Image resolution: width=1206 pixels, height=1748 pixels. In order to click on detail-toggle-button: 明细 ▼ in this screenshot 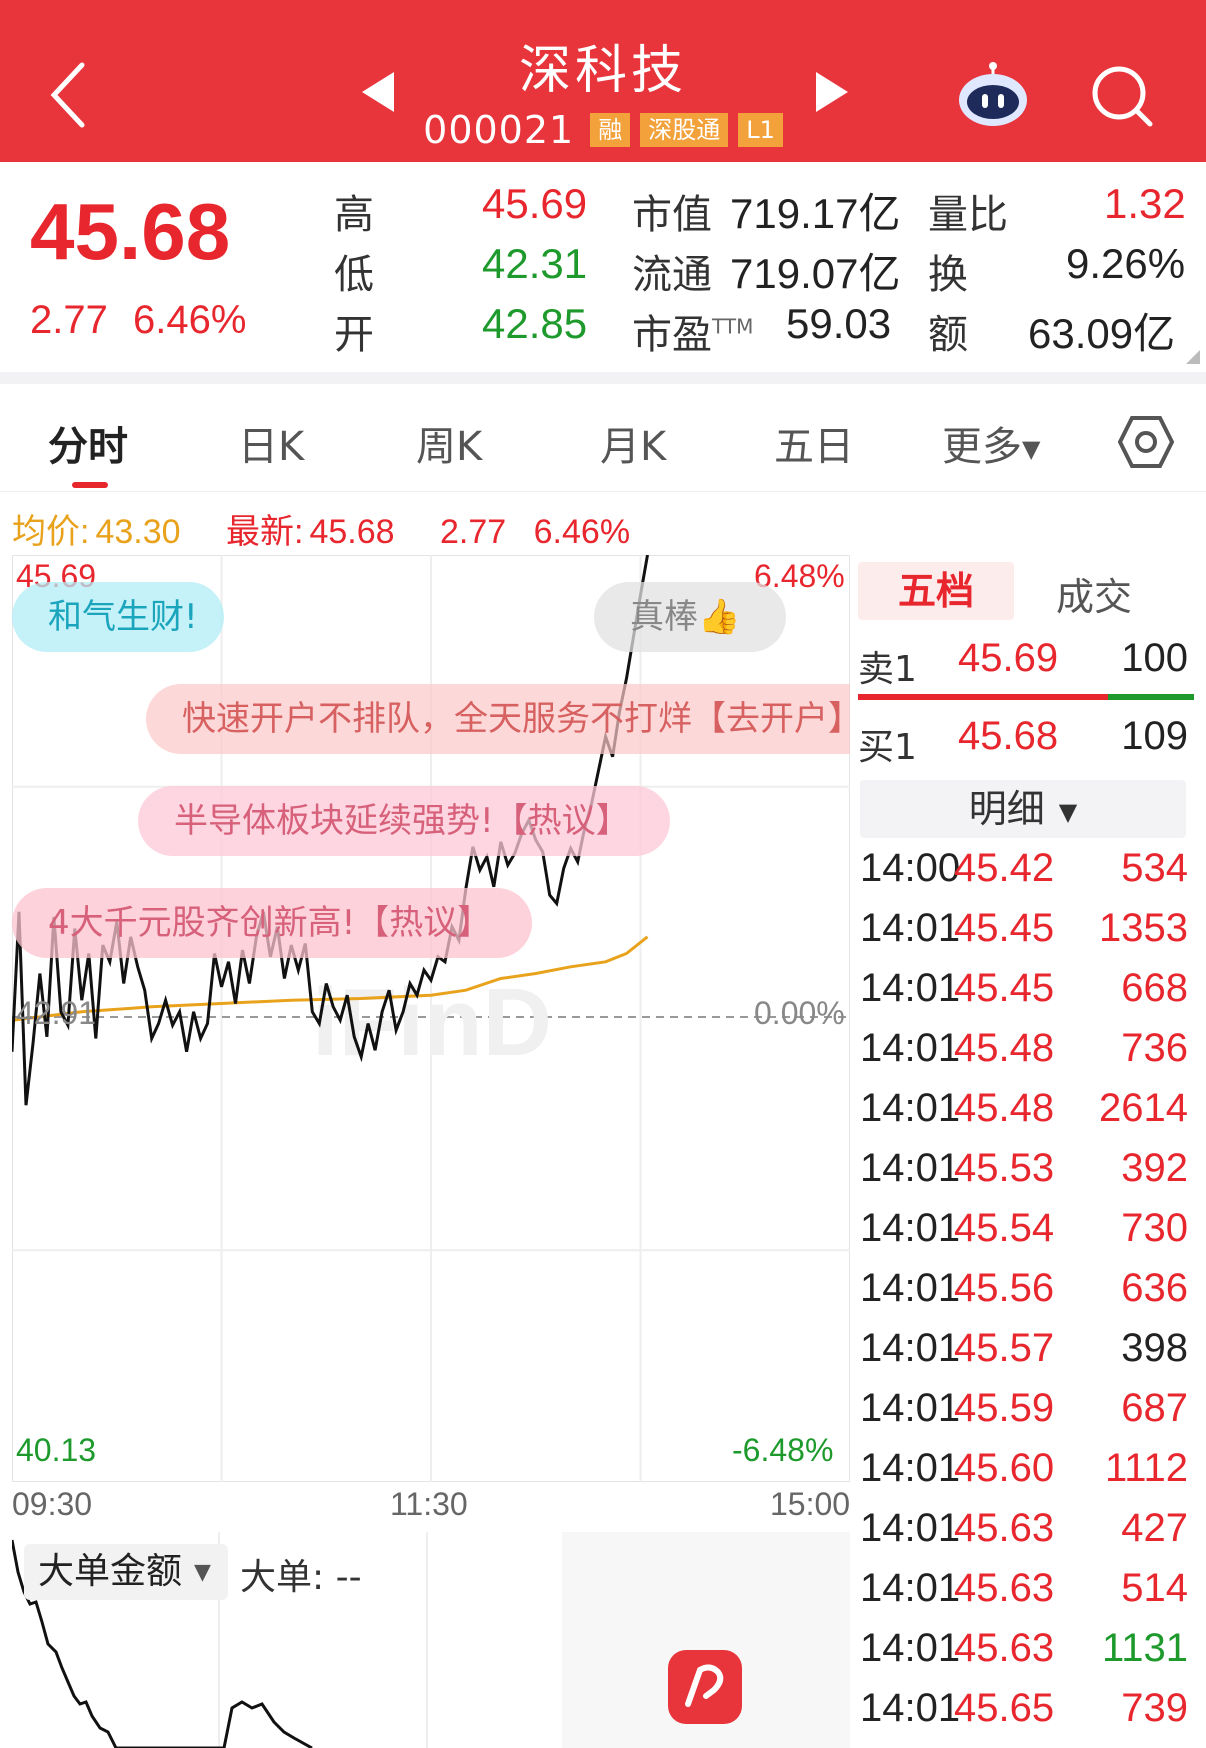, I will do `click(1023, 809)`.